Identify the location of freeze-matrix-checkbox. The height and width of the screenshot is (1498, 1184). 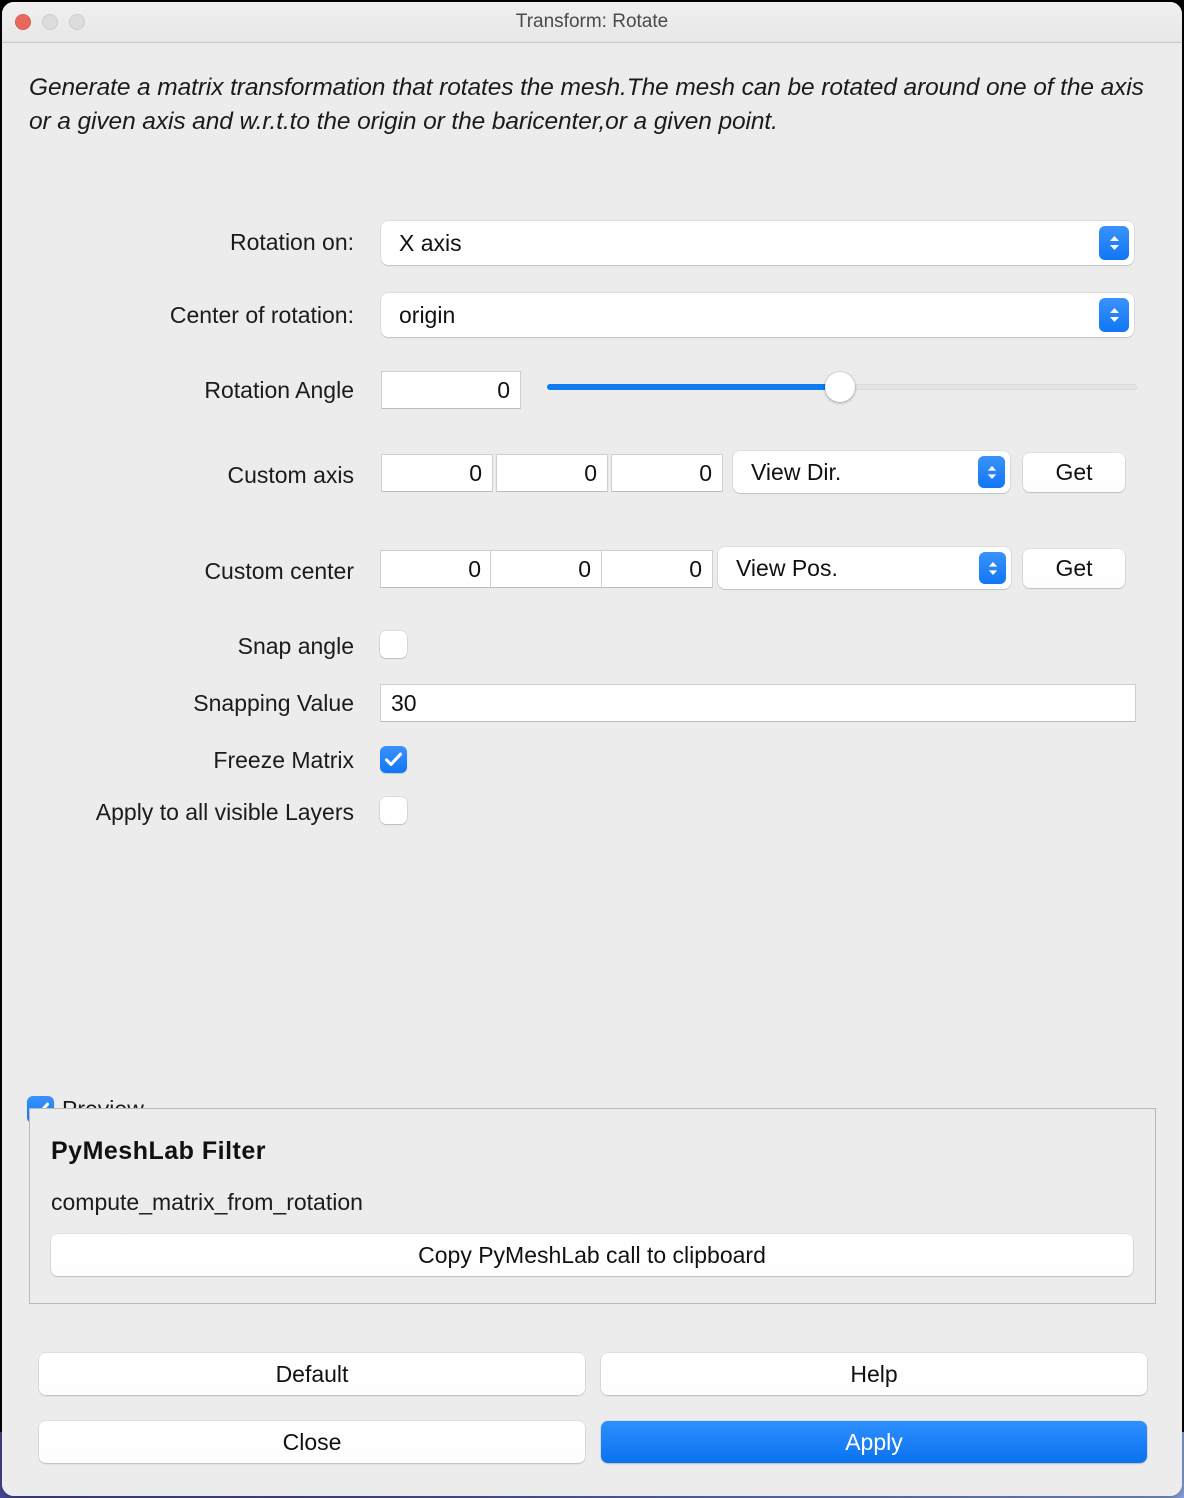
(393, 759).